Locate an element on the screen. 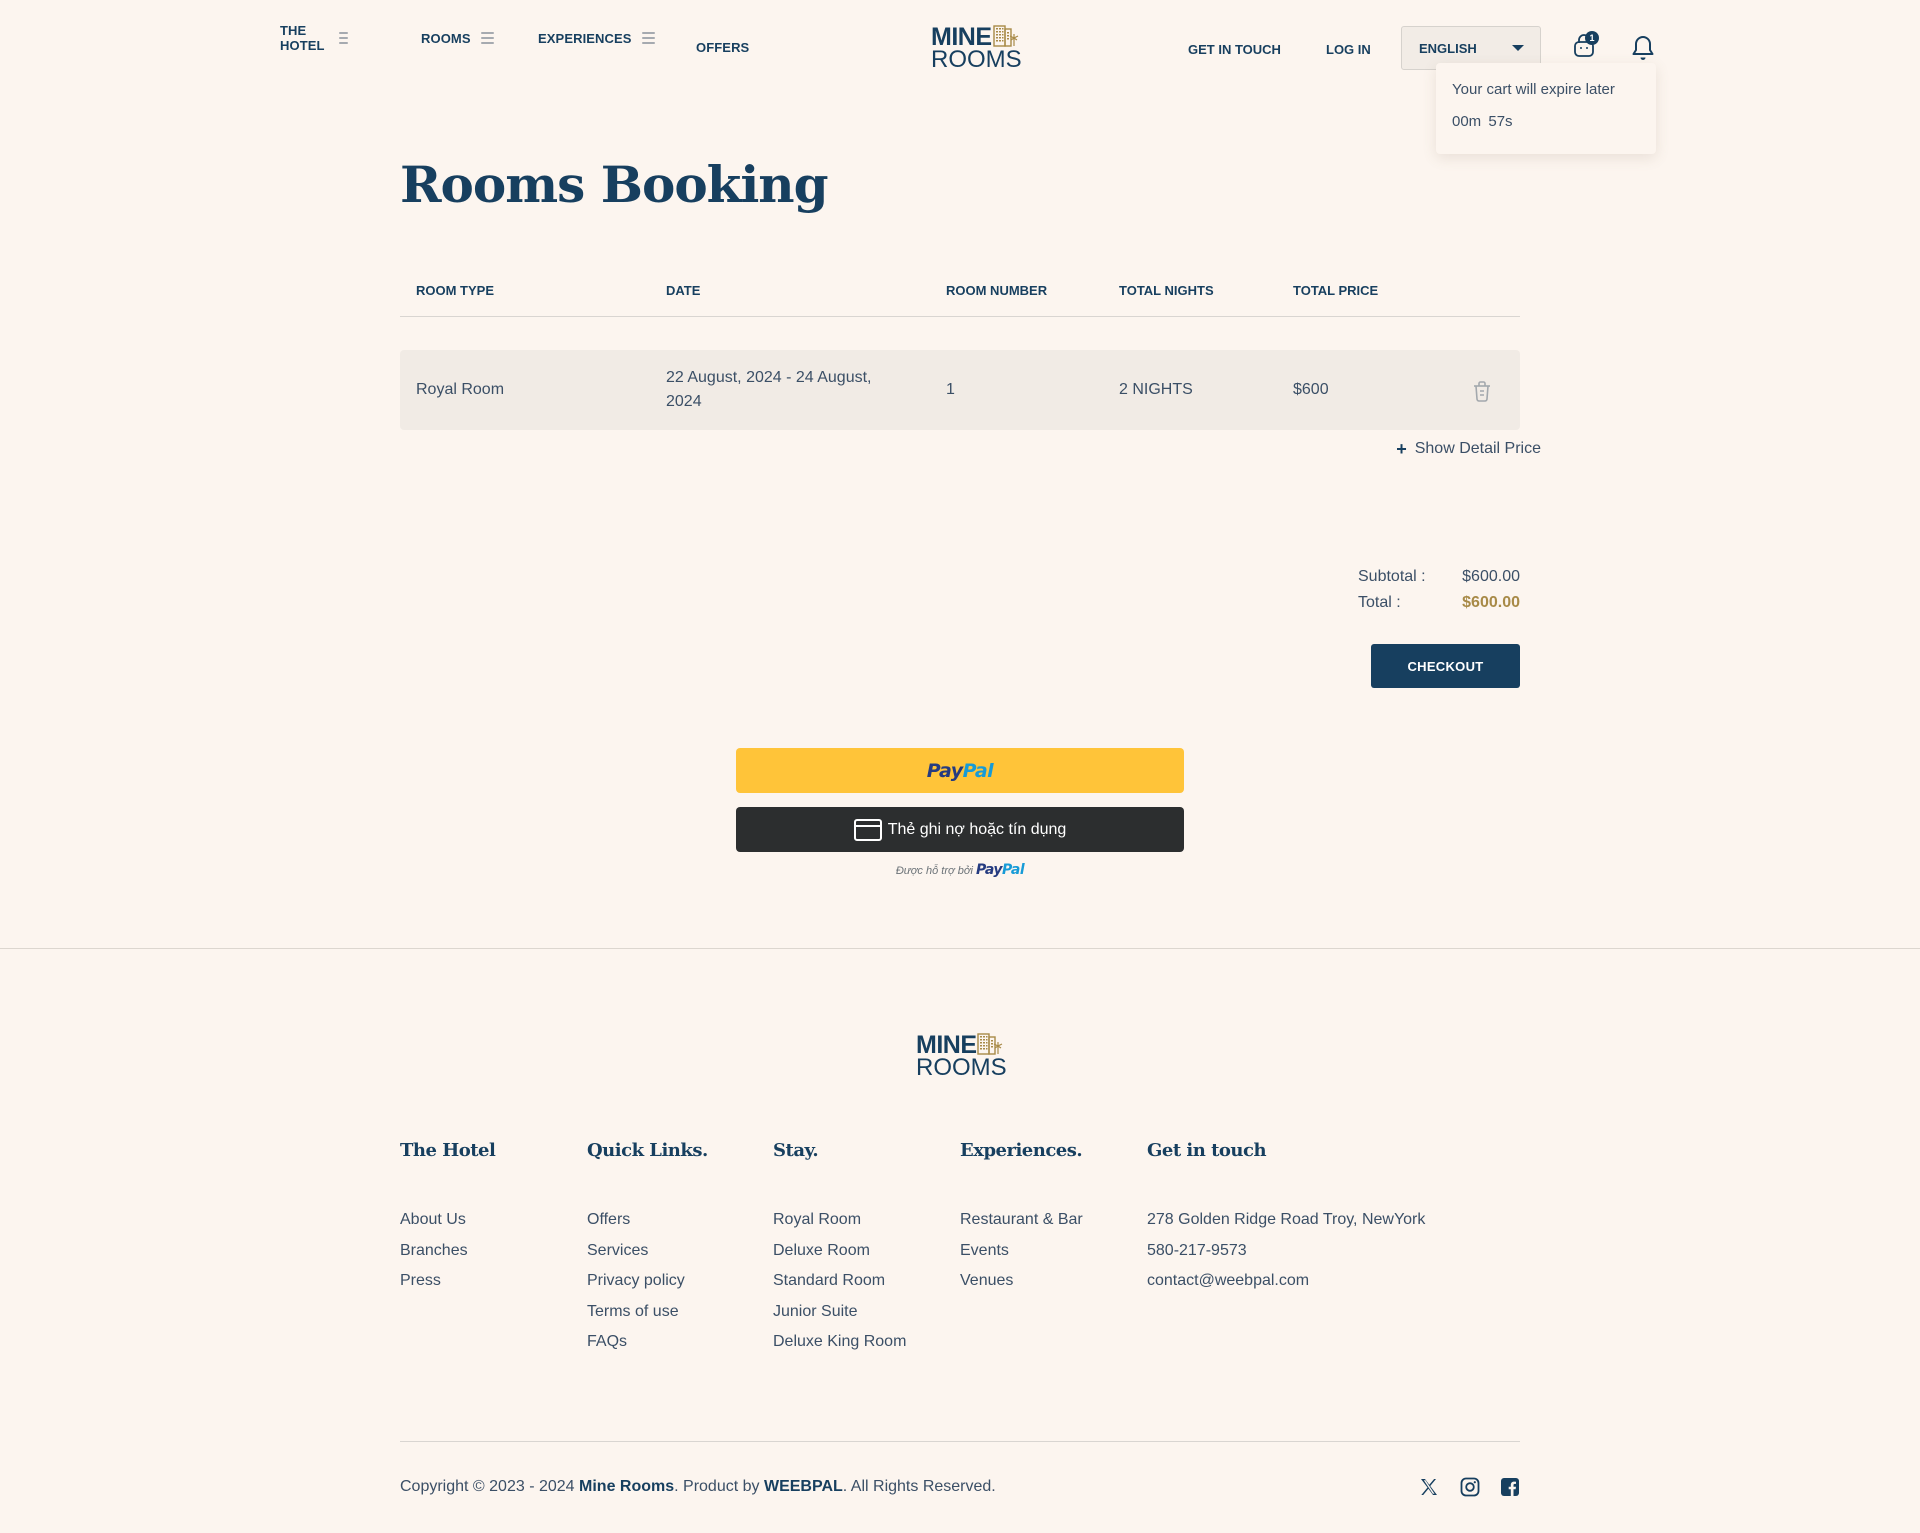  x-link is located at coordinates (1429, 1487).